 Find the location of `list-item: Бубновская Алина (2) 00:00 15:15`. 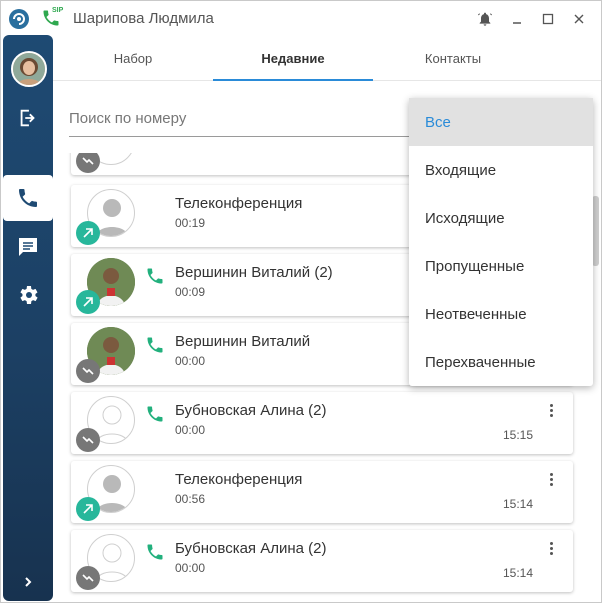

list-item: Бубновская Алина (2) 00:00 15:15 is located at coordinates (322, 423).